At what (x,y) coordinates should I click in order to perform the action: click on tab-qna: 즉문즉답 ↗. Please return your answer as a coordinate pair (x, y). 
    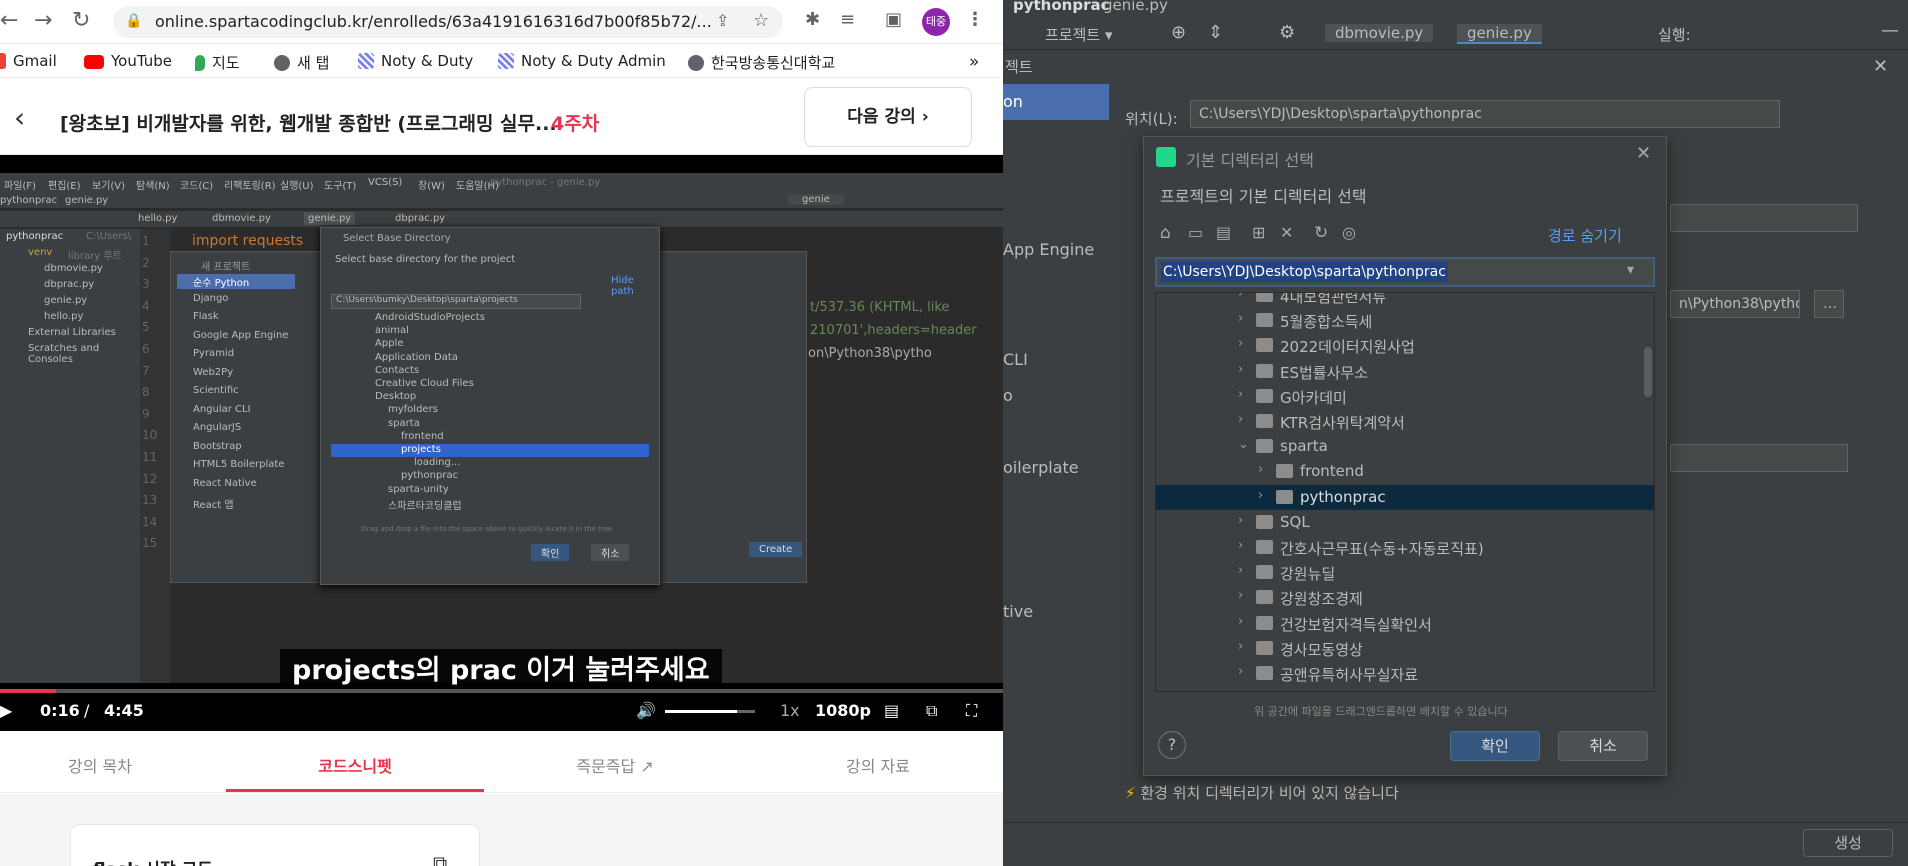
    Looking at the image, I should click on (615, 765).